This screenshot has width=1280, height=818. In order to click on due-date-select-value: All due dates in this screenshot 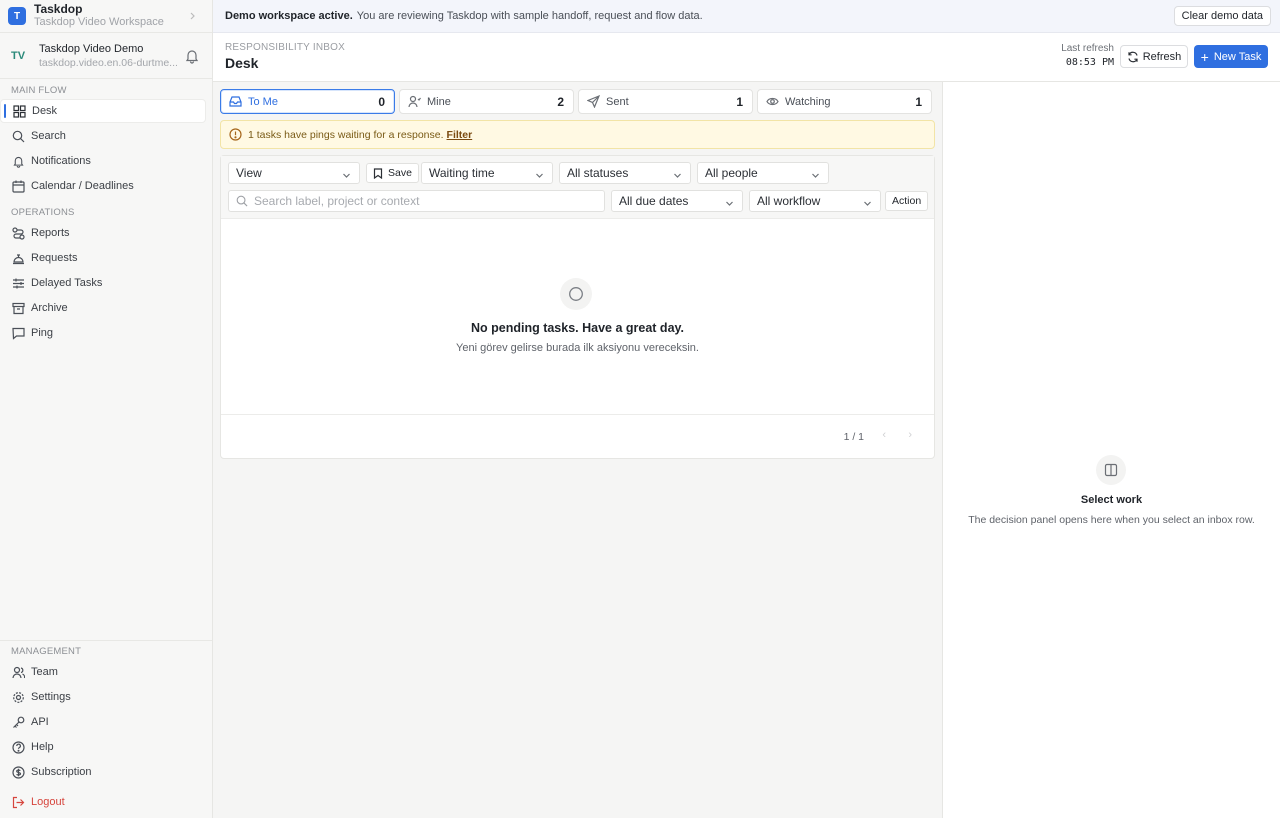, I will do `click(654, 201)`.